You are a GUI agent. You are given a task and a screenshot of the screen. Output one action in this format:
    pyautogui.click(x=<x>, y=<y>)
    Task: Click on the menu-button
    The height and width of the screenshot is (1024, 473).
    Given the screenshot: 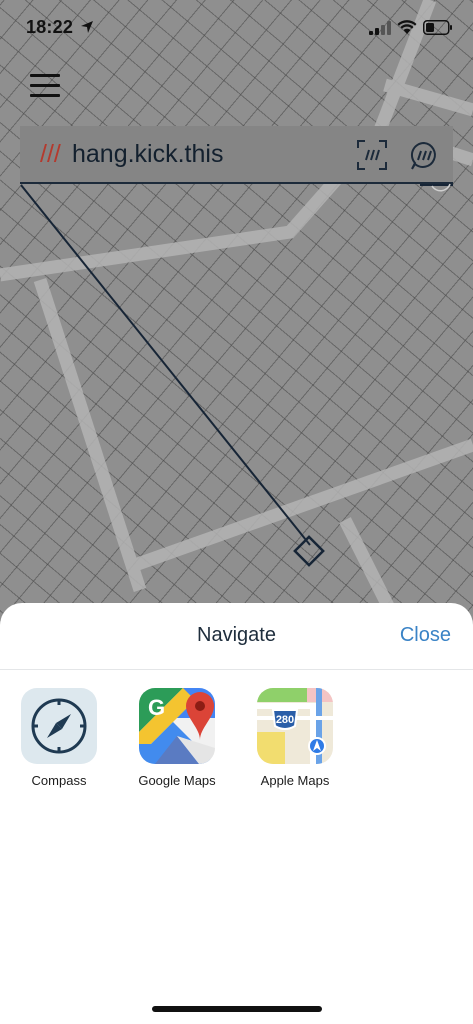 What is the action you would take?
    pyautogui.click(x=46, y=86)
    